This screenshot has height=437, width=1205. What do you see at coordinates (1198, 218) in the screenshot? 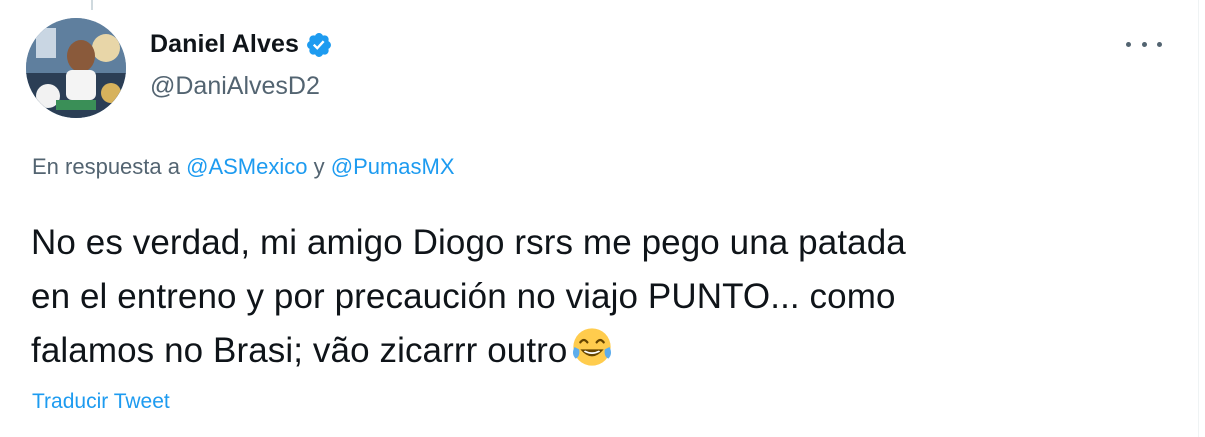
I see `column-border` at bounding box center [1198, 218].